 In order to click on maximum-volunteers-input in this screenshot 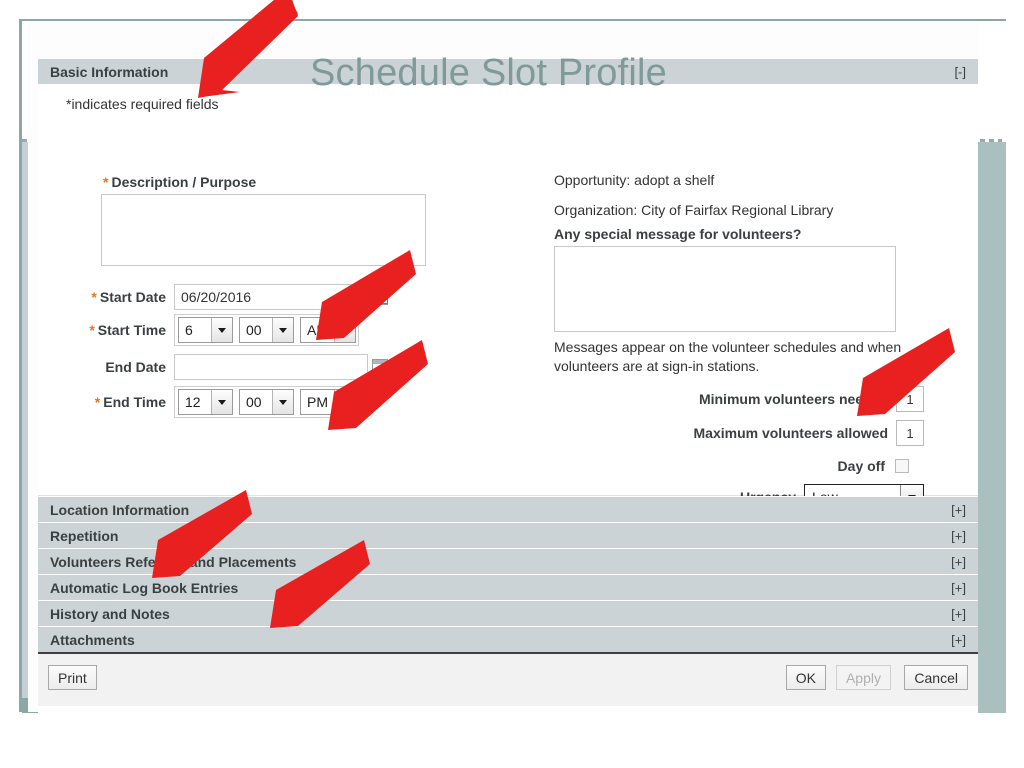, I will do `click(910, 433)`.